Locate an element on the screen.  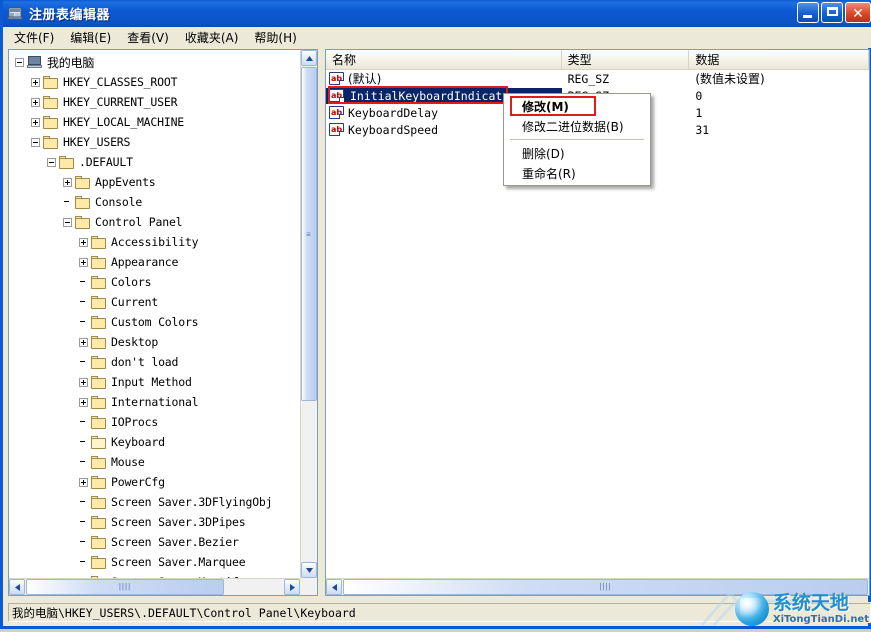
tree-node: Console is located at coordinates (155, 202).